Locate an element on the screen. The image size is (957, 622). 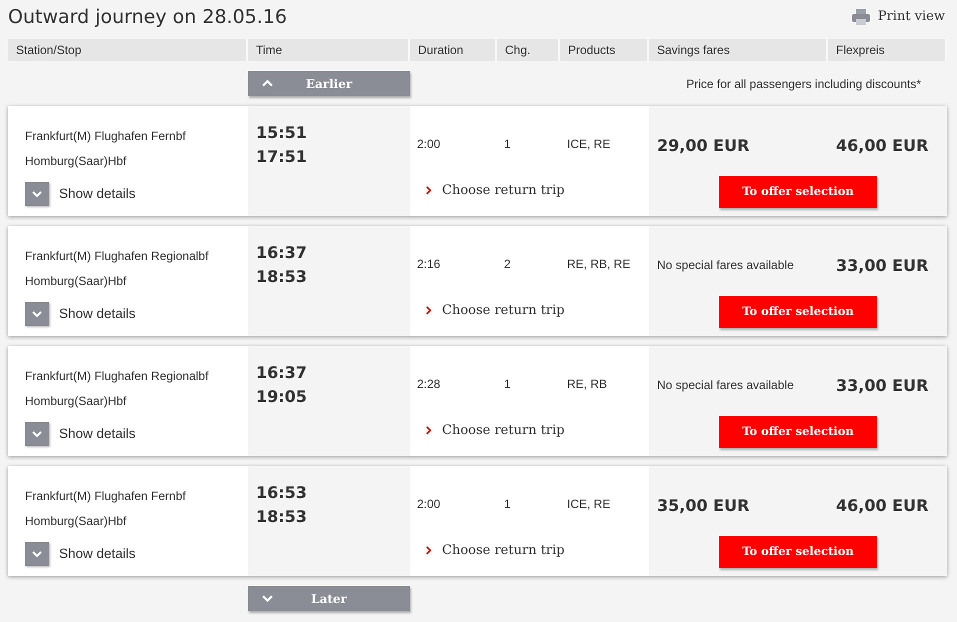
duration-cell: 2:16 is located at coordinates (453, 259).